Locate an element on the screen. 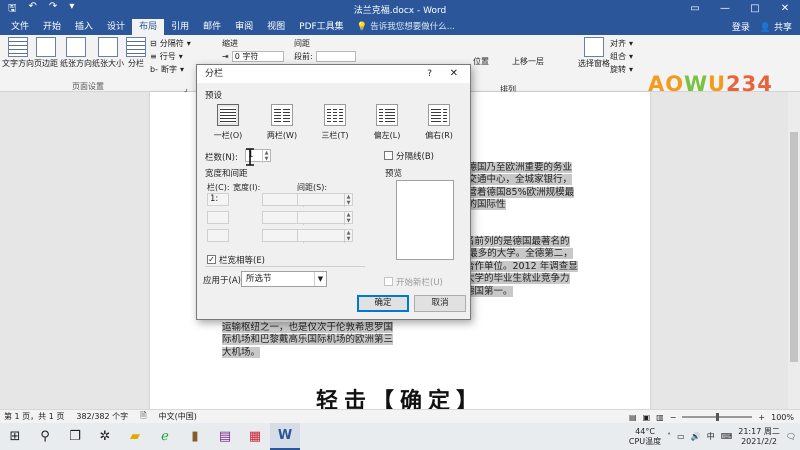  indent-left-input: 0 字符 is located at coordinates (257, 56).